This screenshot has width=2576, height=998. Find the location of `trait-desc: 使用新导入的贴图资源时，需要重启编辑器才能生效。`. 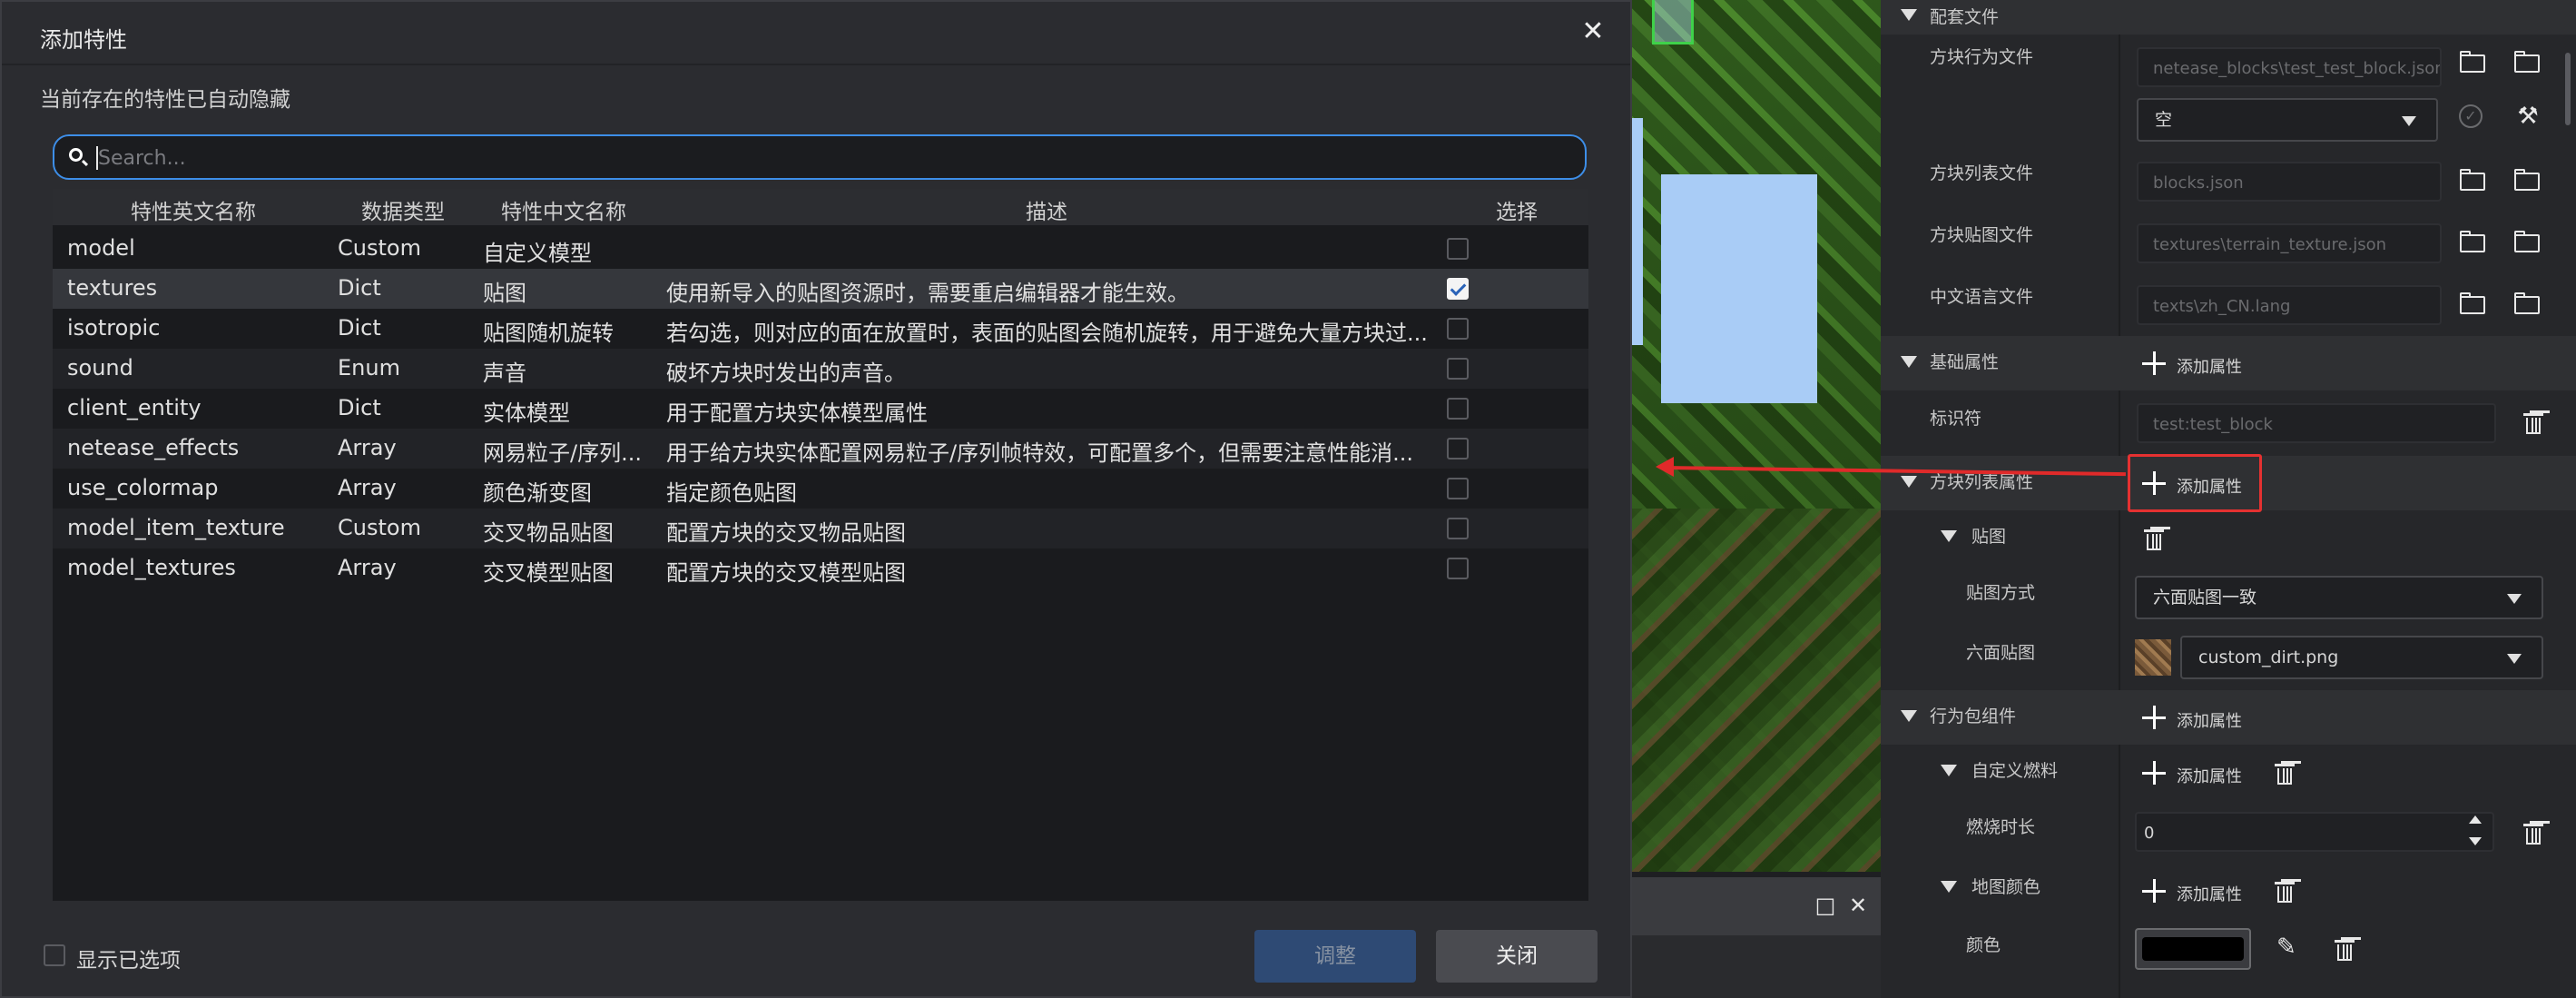

trait-desc: 使用新导入的贴图资源时，需要重启编辑器才能生效。 is located at coordinates (927, 293).